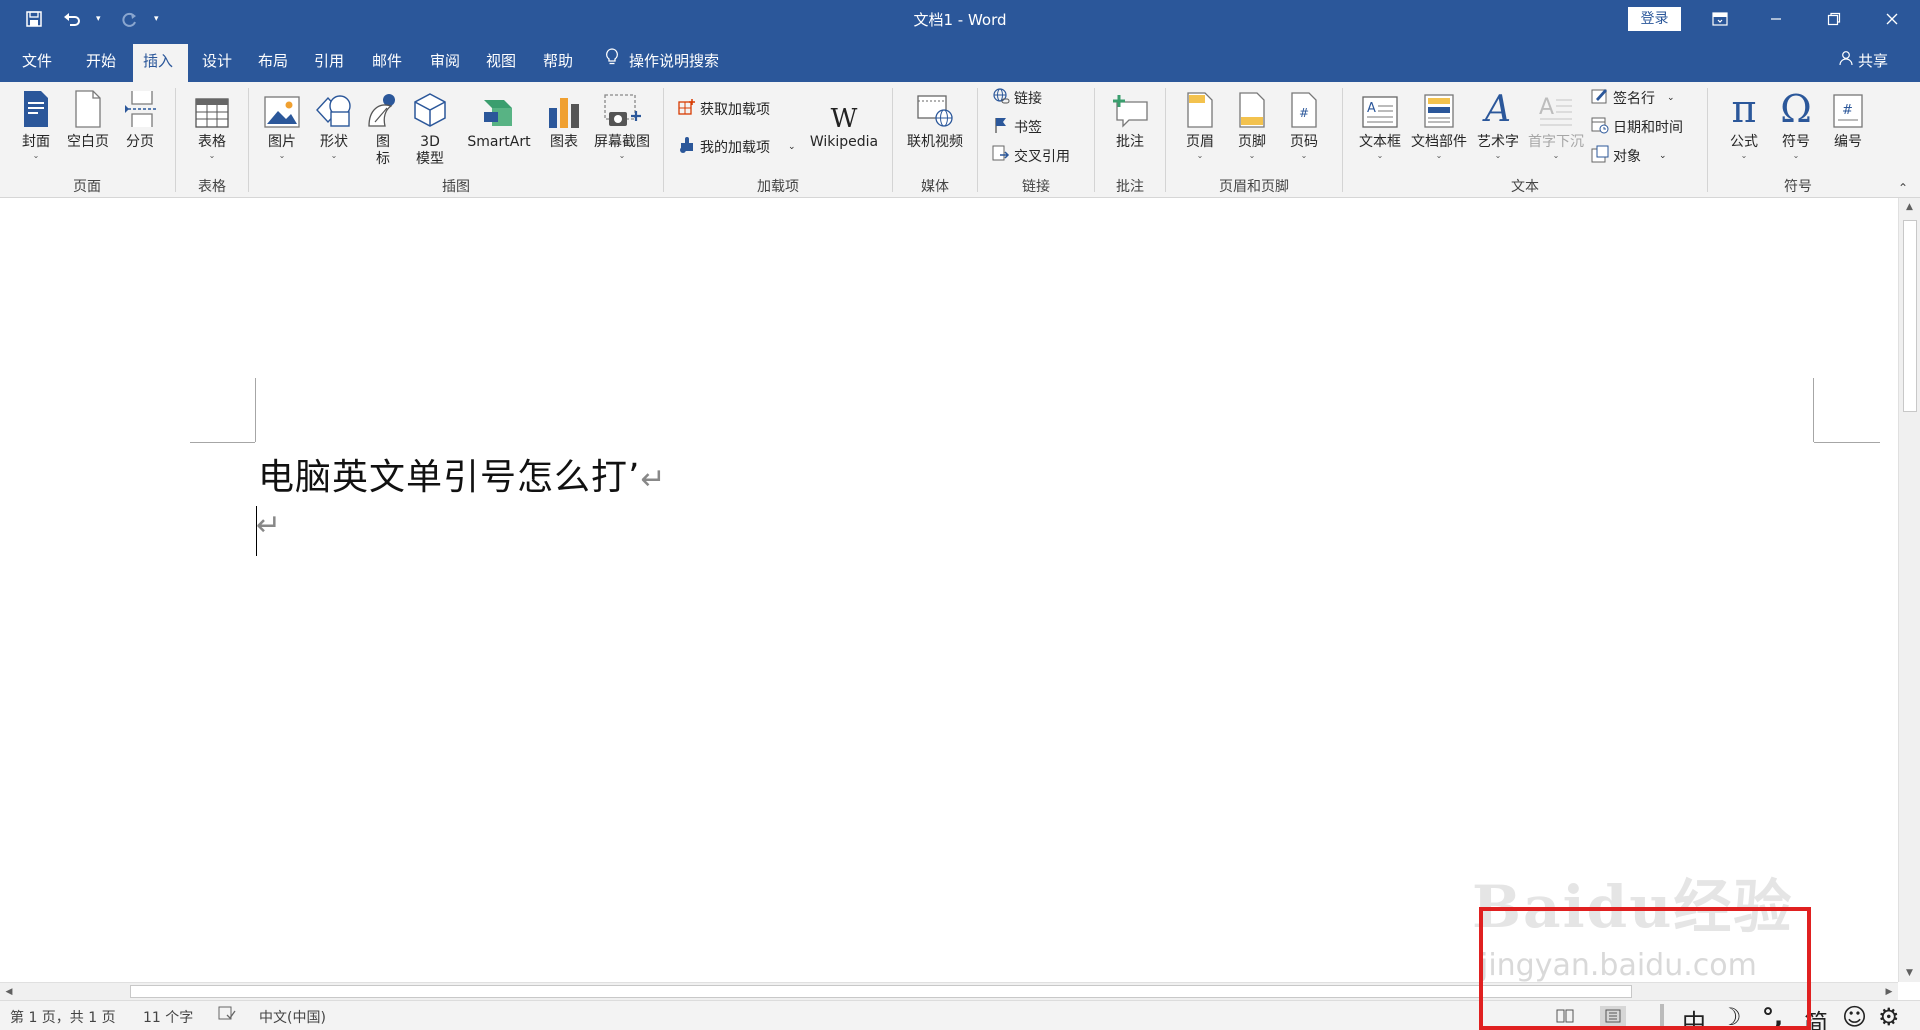  I want to click on scroll-left-icon: ◀, so click(9, 992).